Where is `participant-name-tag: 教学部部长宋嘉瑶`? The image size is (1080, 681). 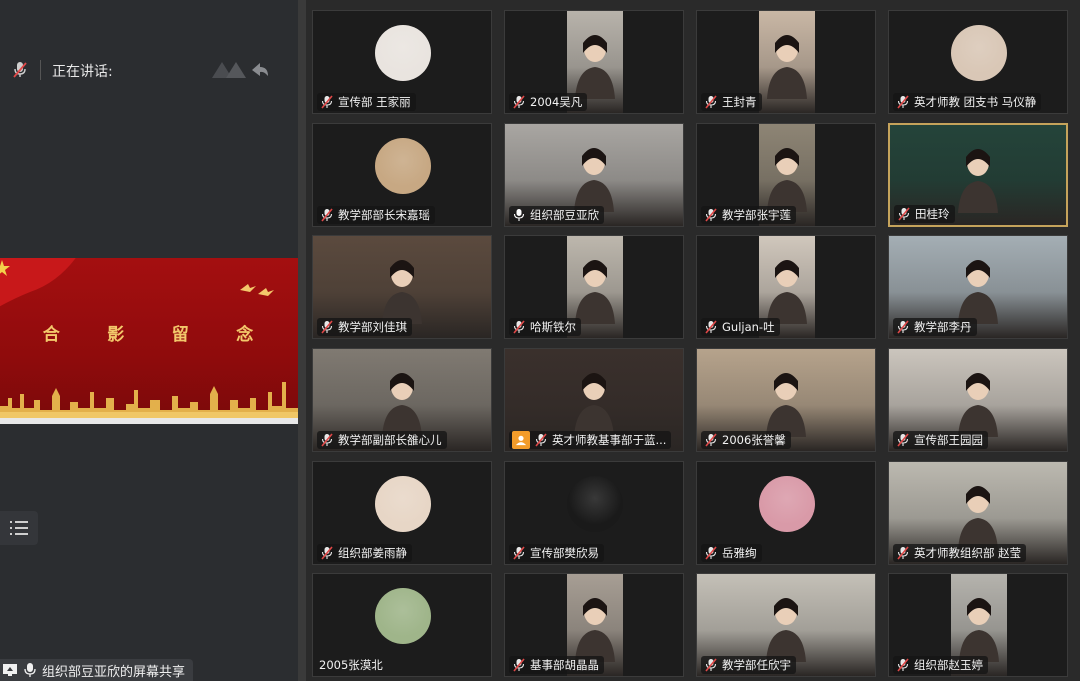 participant-name-tag: 教学部部长宋嘉瑶 is located at coordinates (376, 215).